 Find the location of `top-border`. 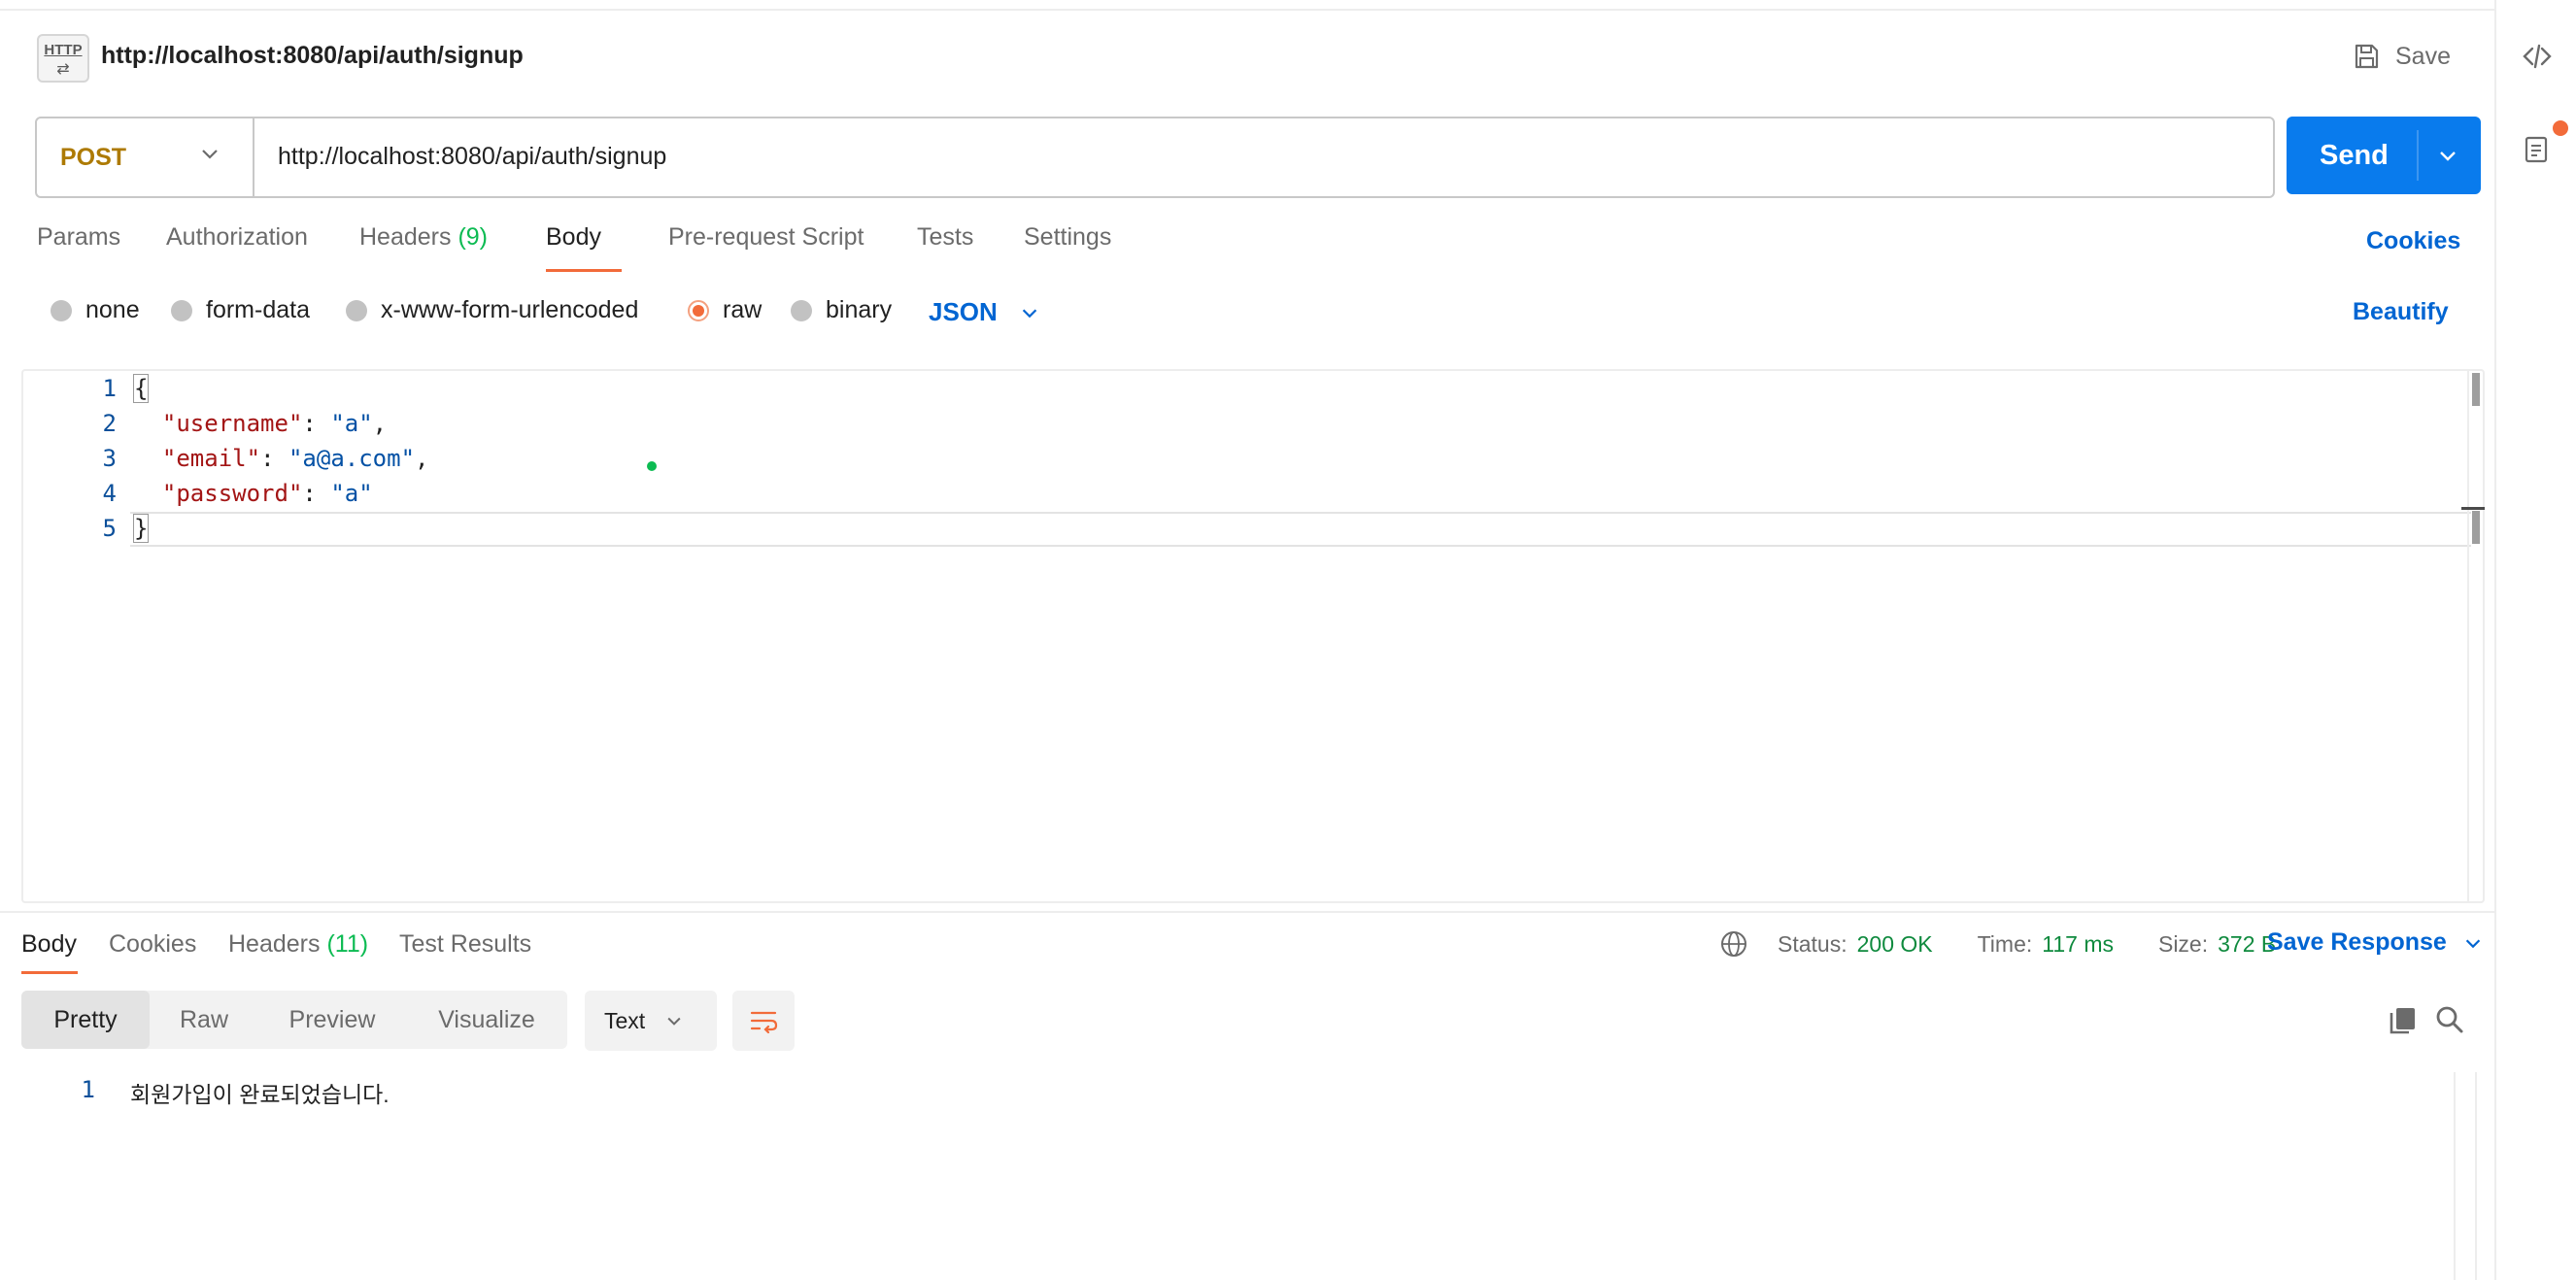

top-border is located at coordinates (1247, 6).